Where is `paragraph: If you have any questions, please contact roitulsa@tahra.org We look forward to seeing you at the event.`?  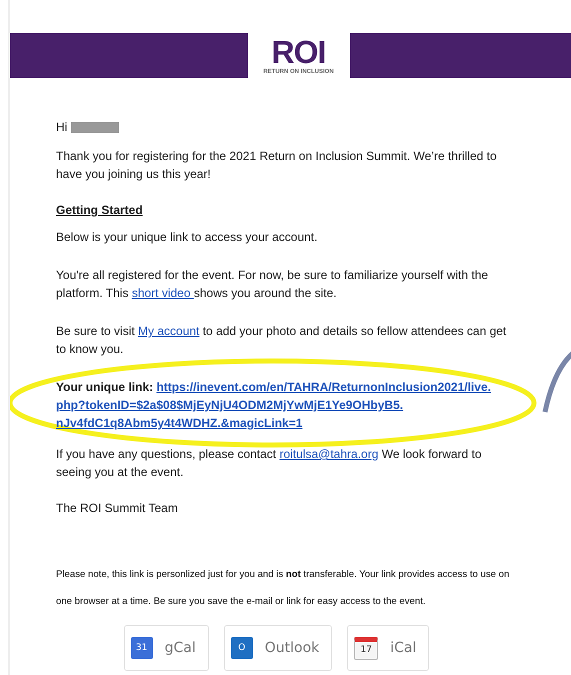 paragraph: If you have any questions, please contact roitulsa@tahra.org We look forward to seeing you at the event. is located at coordinates (269, 463).